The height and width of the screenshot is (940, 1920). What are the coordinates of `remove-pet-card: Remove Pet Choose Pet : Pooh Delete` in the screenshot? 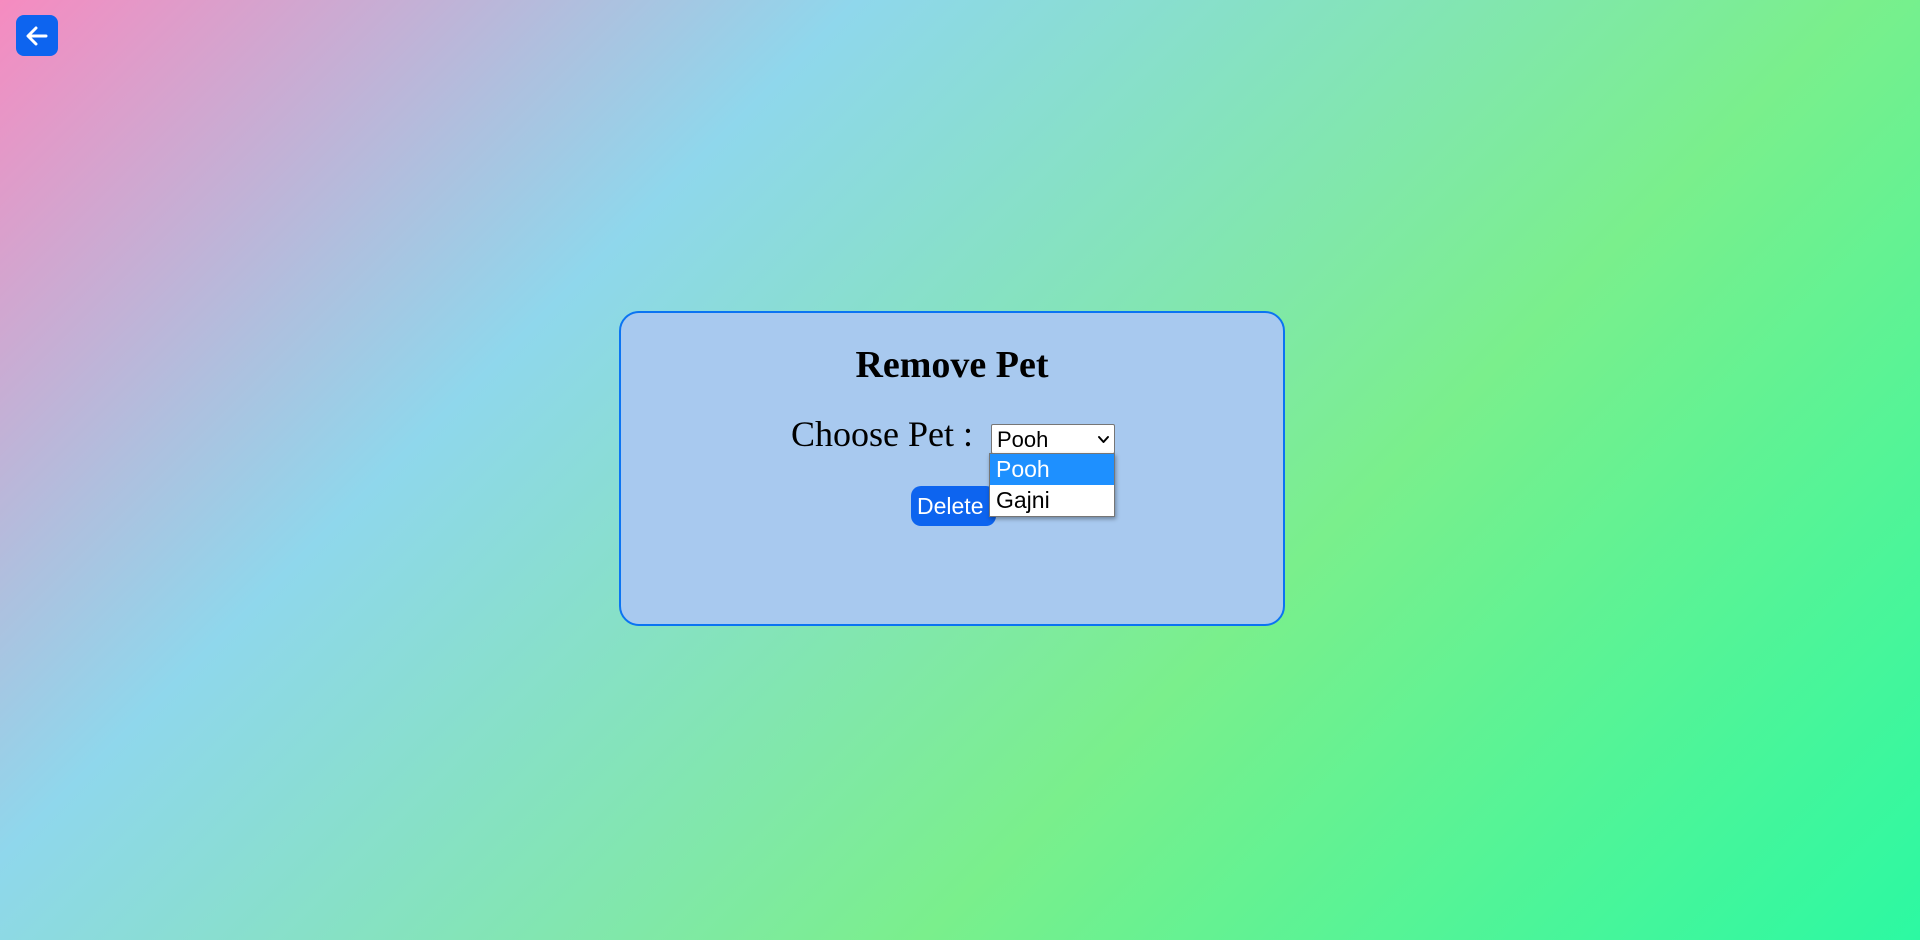 It's located at (952, 468).